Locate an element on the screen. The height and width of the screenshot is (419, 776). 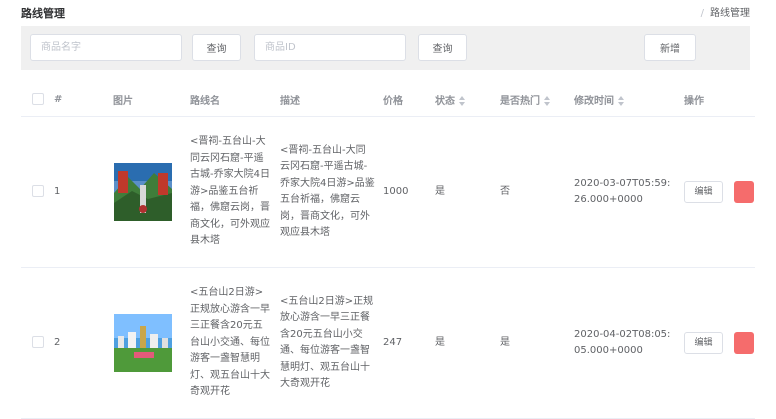
search-by-id-button: 查询 is located at coordinates (442, 47).